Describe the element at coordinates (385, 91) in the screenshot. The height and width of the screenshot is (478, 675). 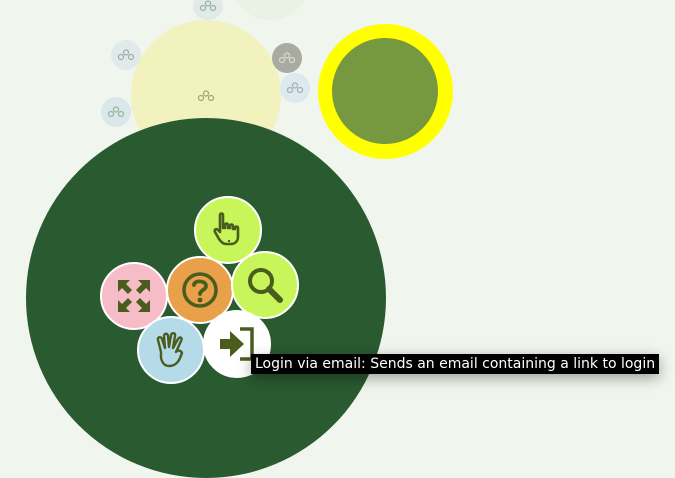
I see `olive-circle-icon` at that location.